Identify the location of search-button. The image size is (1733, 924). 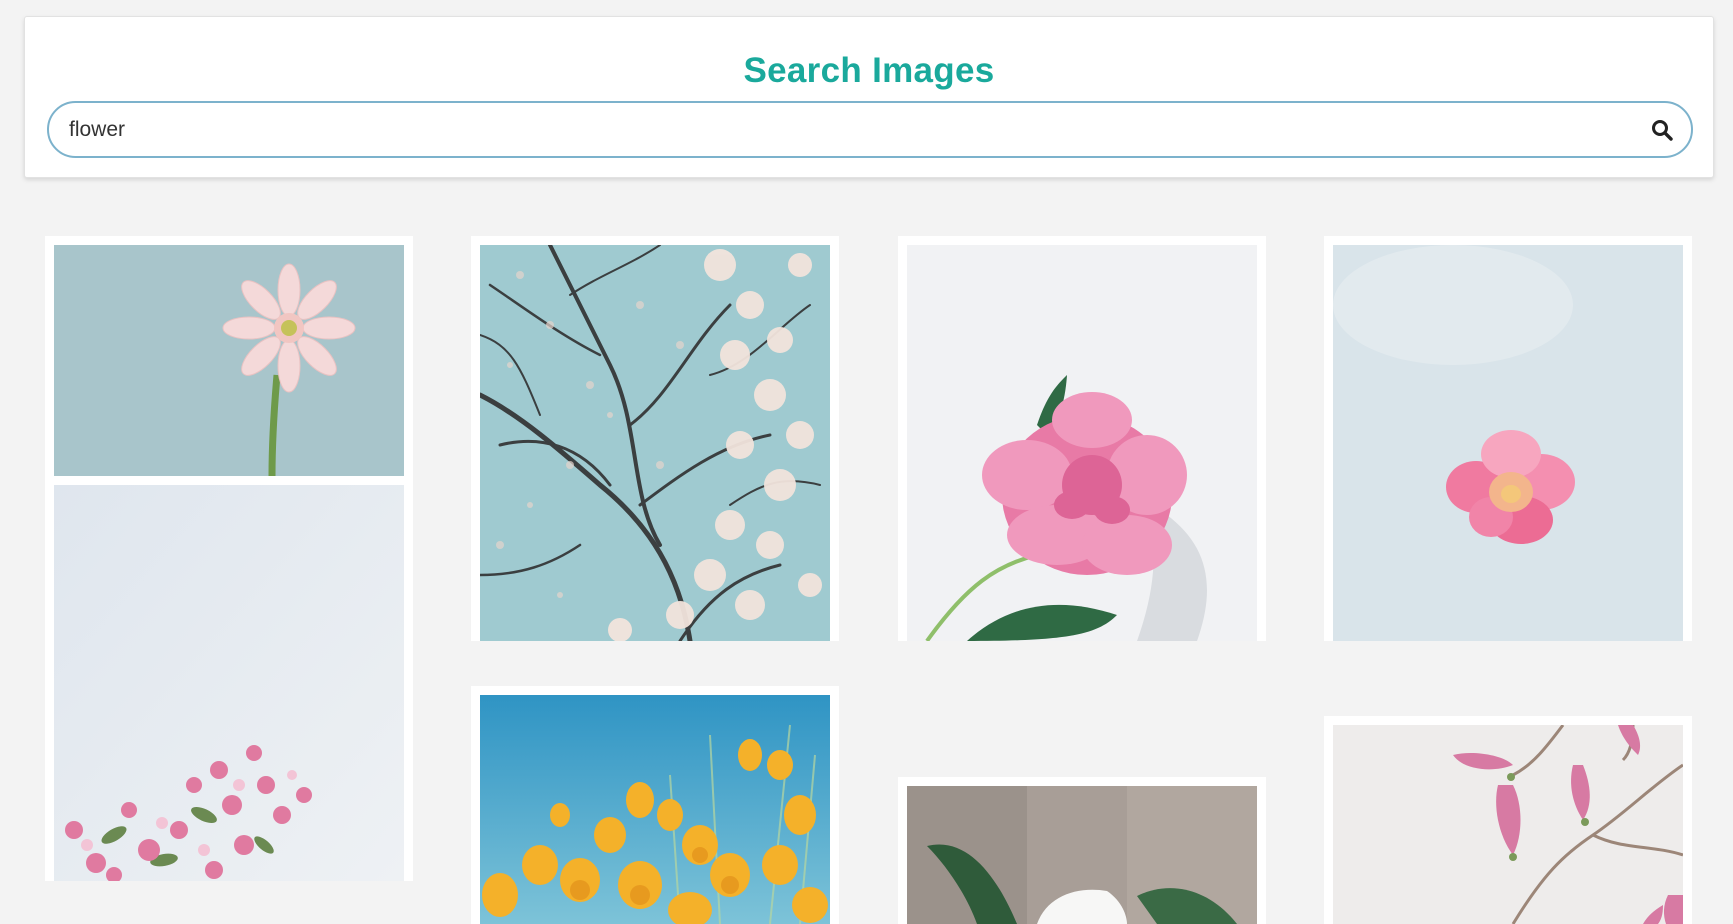
(1662, 130).